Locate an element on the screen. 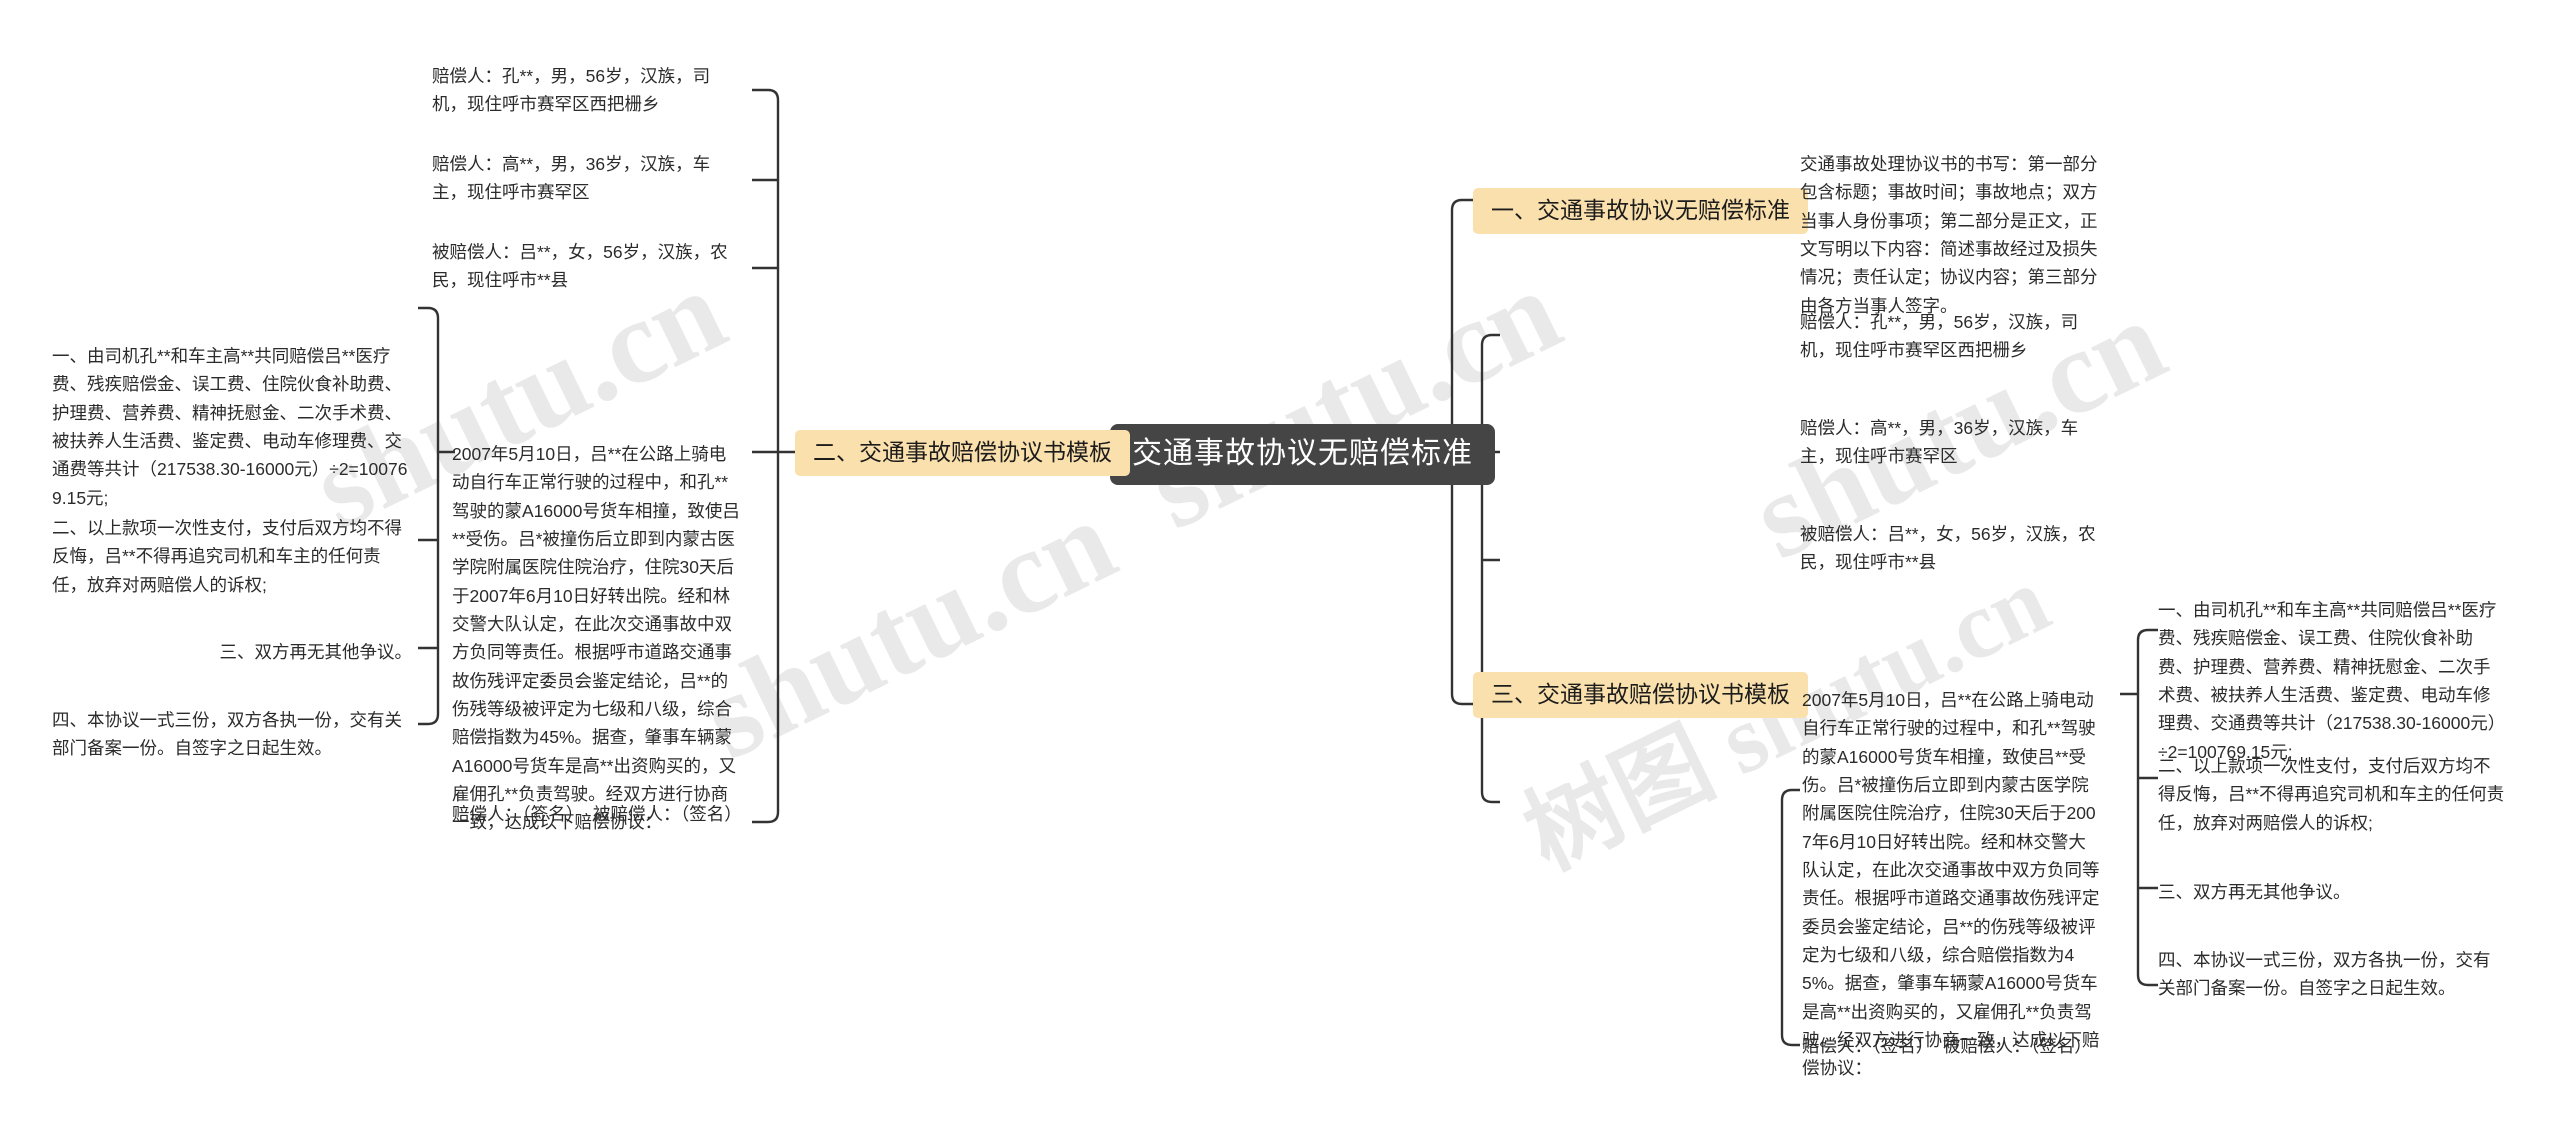  branch-node-right-3-label: 三、交通事故赔偿协议书模板 is located at coordinates (1640, 694).